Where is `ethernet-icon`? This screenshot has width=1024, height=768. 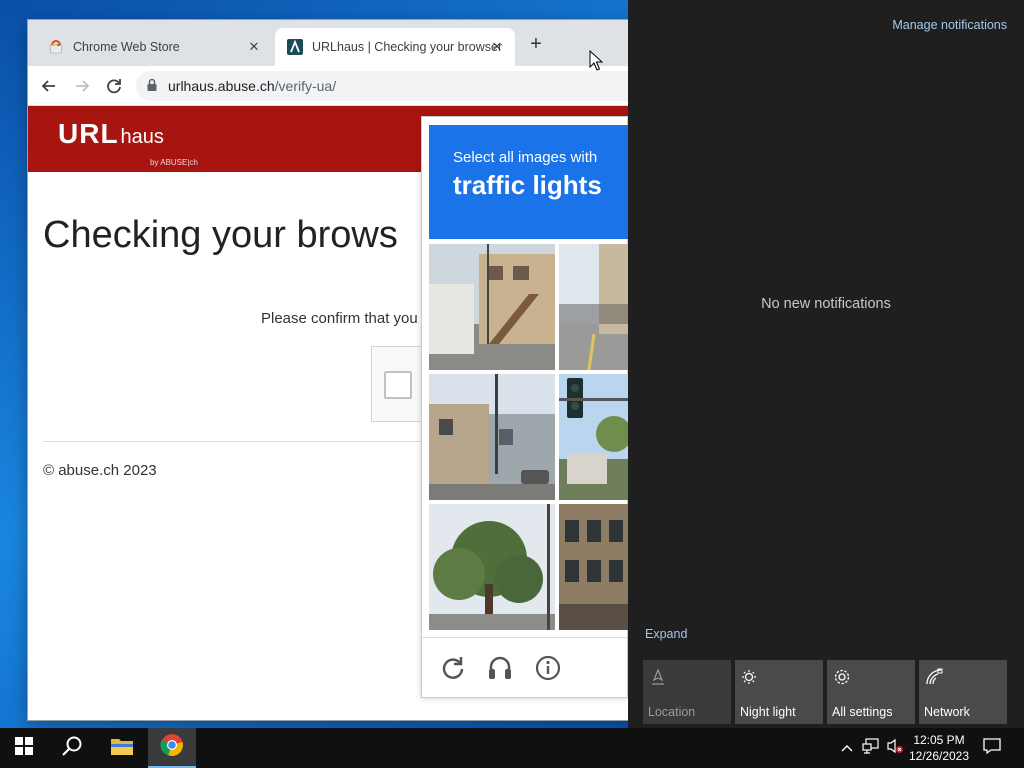
ethernet-icon is located at coordinates (871, 748).